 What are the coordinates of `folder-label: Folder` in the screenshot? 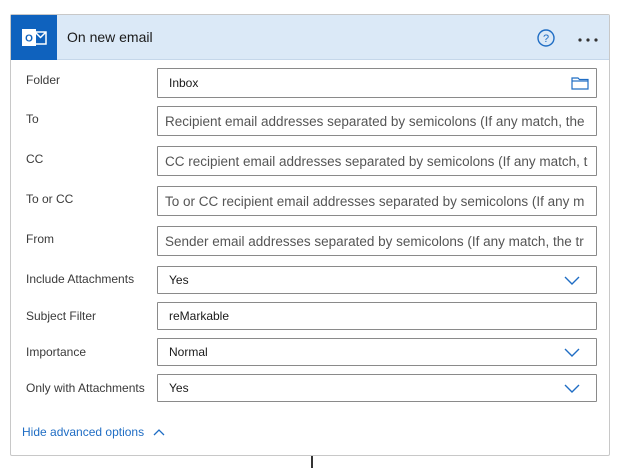 It's located at (43, 80).